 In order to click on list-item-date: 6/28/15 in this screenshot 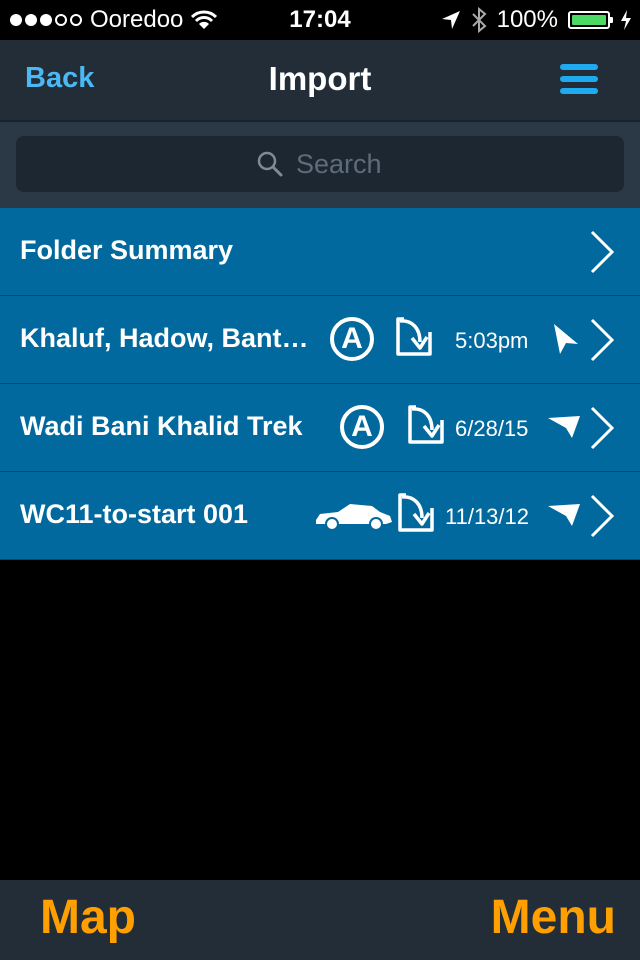, I will do `click(492, 428)`.